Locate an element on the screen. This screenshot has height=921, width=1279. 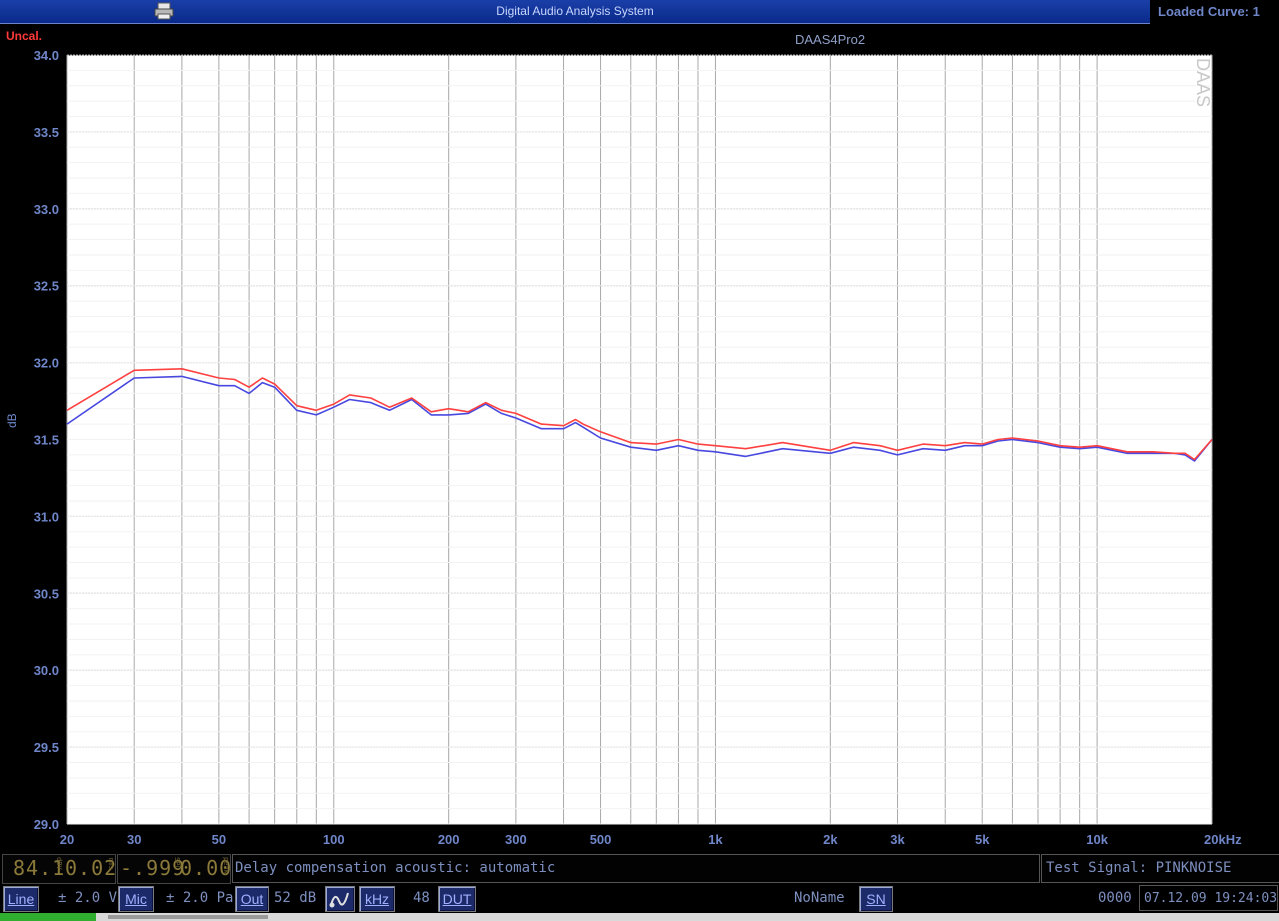
y-tick-label: 32.0 is located at coordinates (46, 363).